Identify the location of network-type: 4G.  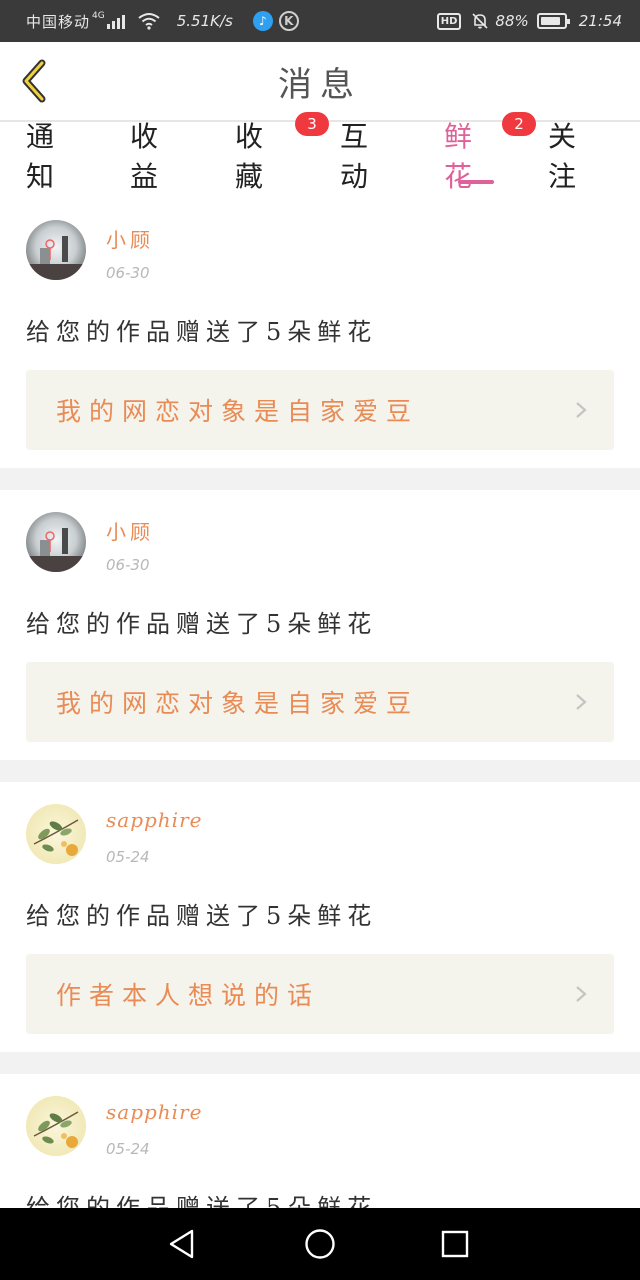
(98, 16).